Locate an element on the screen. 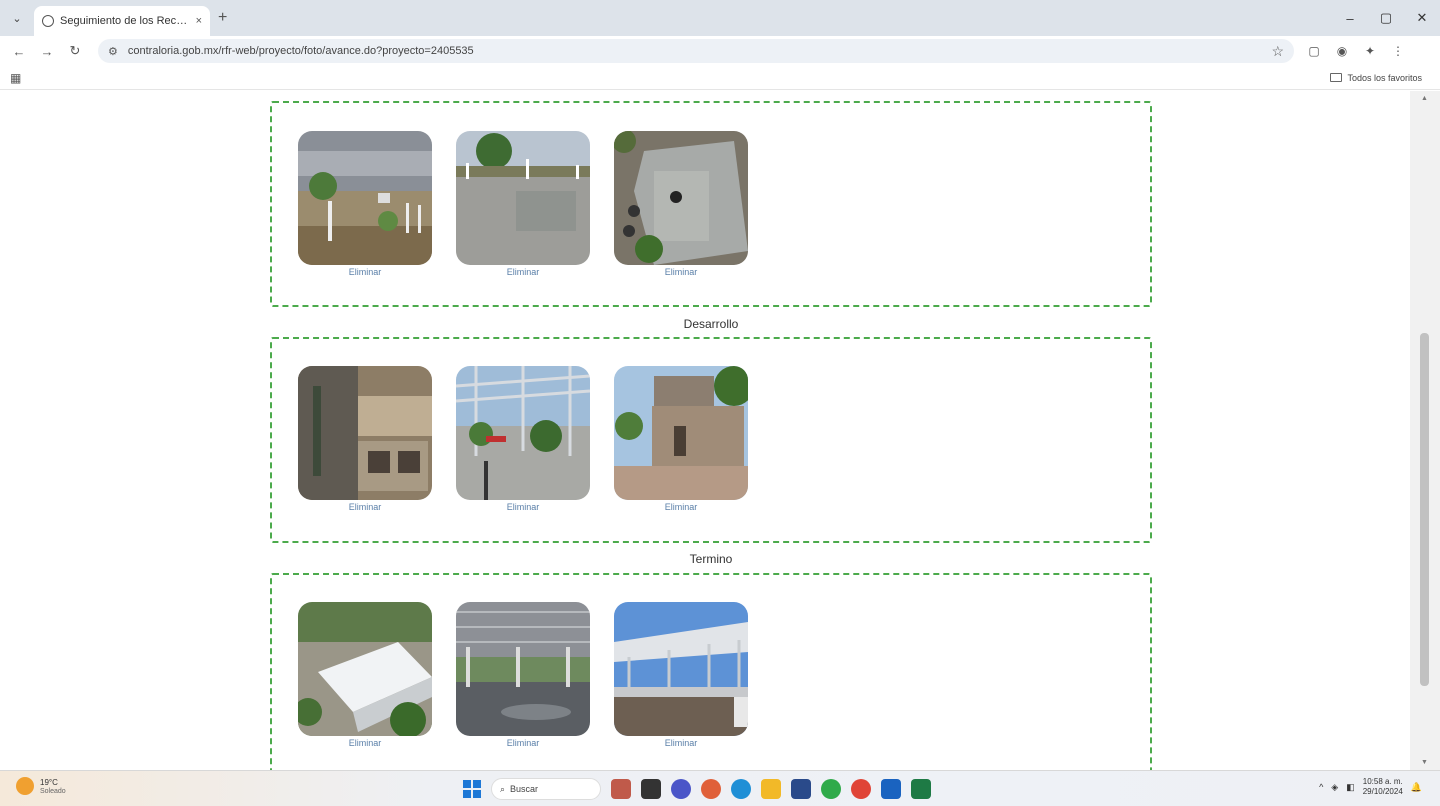 This screenshot has height=806, width=1440. windows-start-icon is located at coordinates (472, 789).